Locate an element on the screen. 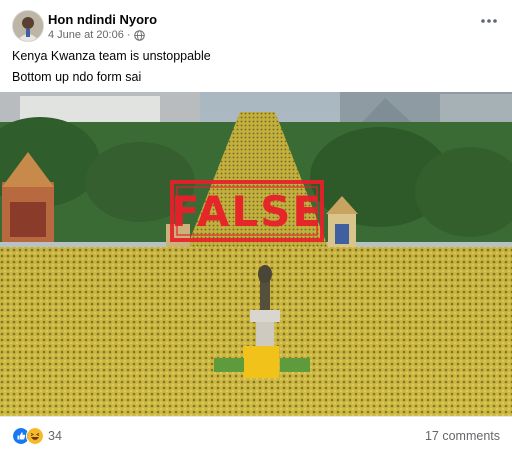 This screenshot has width=512, height=451. post-header: Hon ndindi Nyoro 4 June at 20:06 · is located at coordinates (256, 22).